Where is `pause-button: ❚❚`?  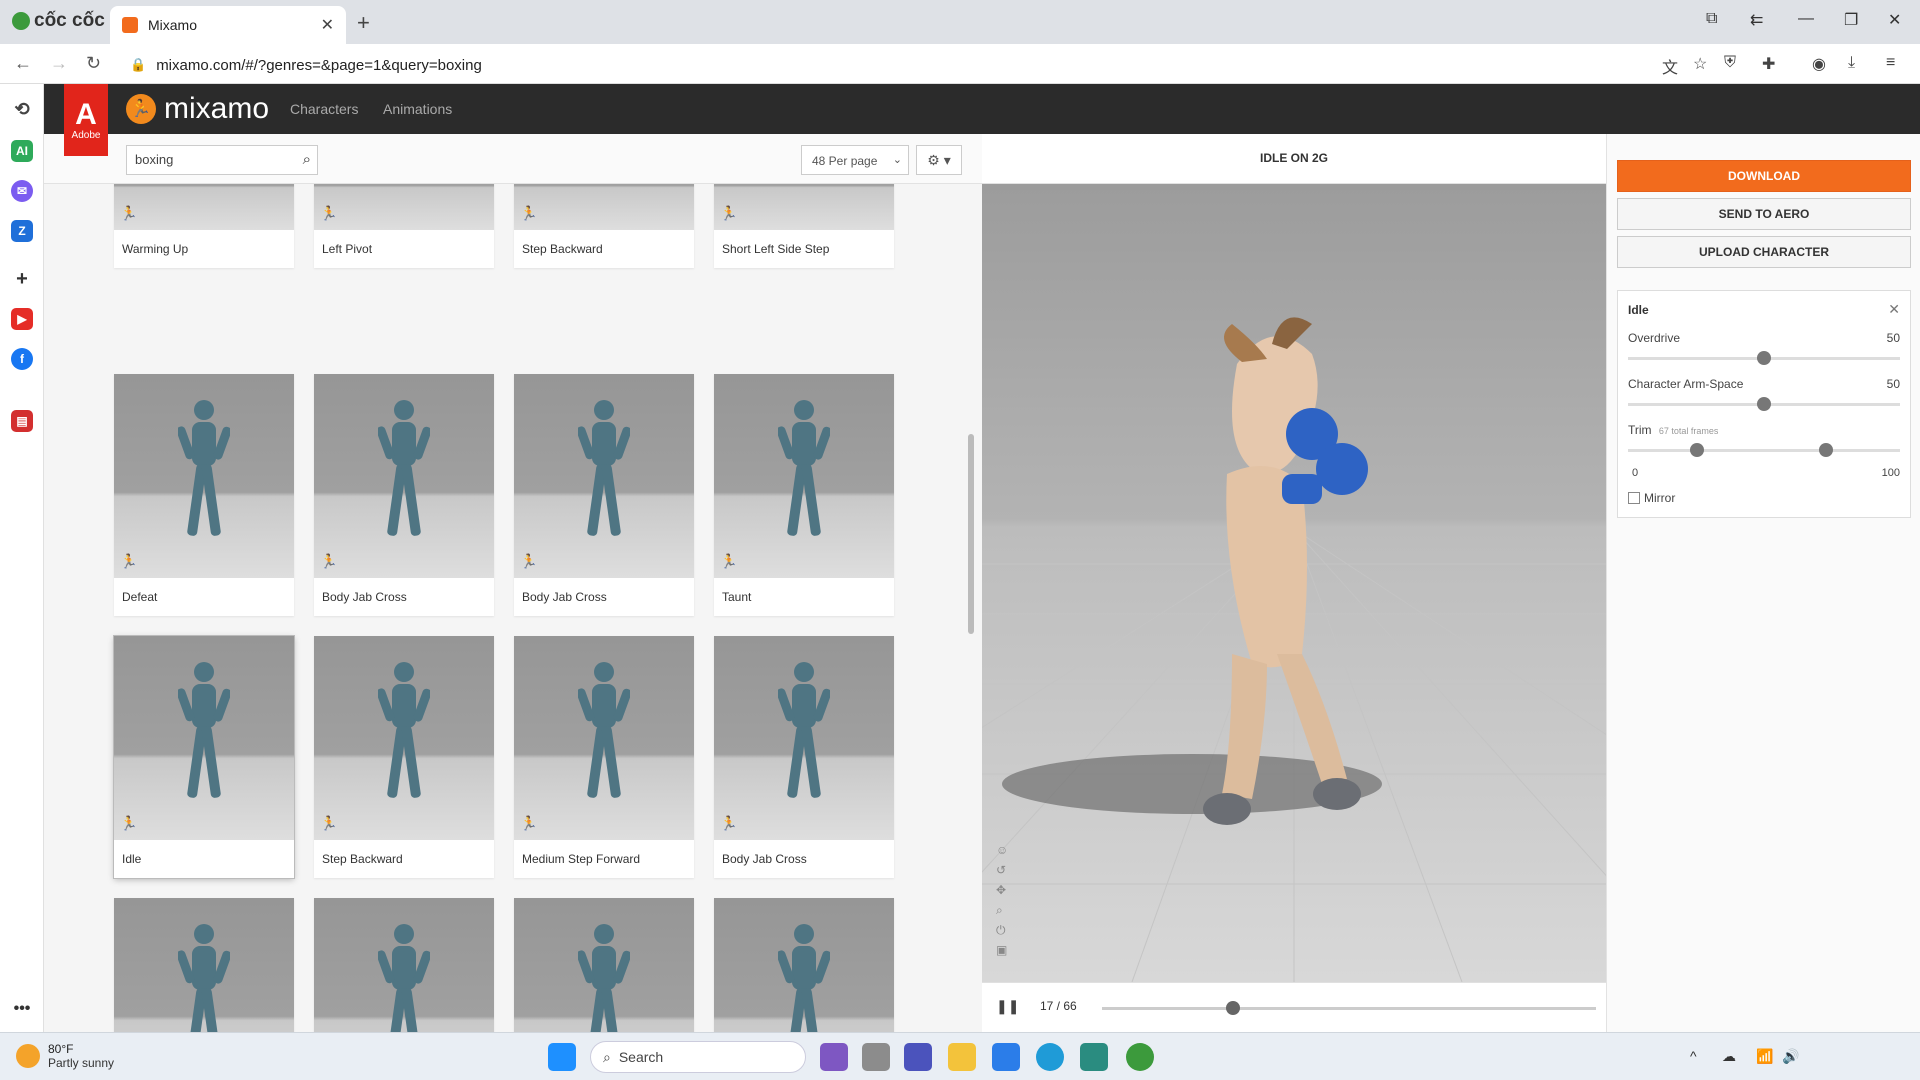
pause-button: ❚❚ is located at coordinates (1007, 1006).